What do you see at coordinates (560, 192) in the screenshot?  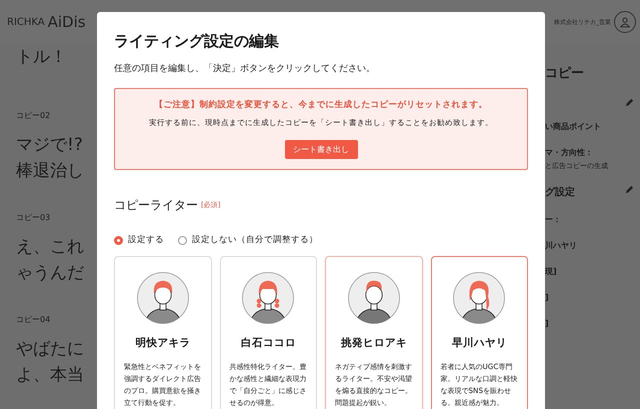 I see `section-heading: グ設定` at bounding box center [560, 192].